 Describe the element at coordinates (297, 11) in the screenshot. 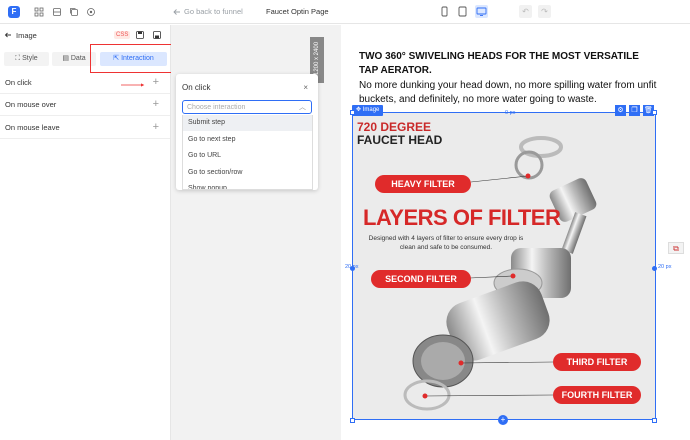

I see `page-title: Faucet Optin Page` at that location.